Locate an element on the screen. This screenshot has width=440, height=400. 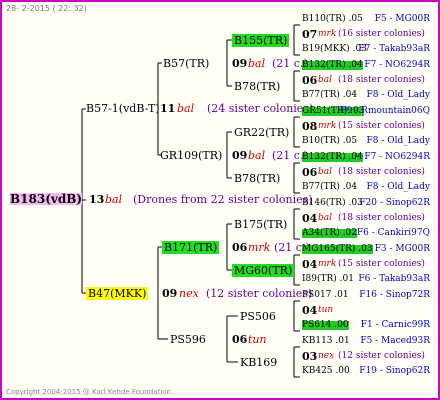
gen4-bee: B110(TR) .05 is located at coordinates (332, 19).